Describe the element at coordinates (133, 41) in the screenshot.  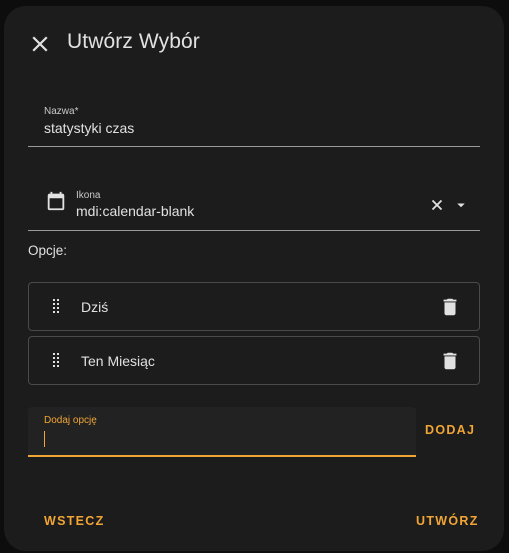
I see `dialog-title: Utwórz Wybór` at that location.